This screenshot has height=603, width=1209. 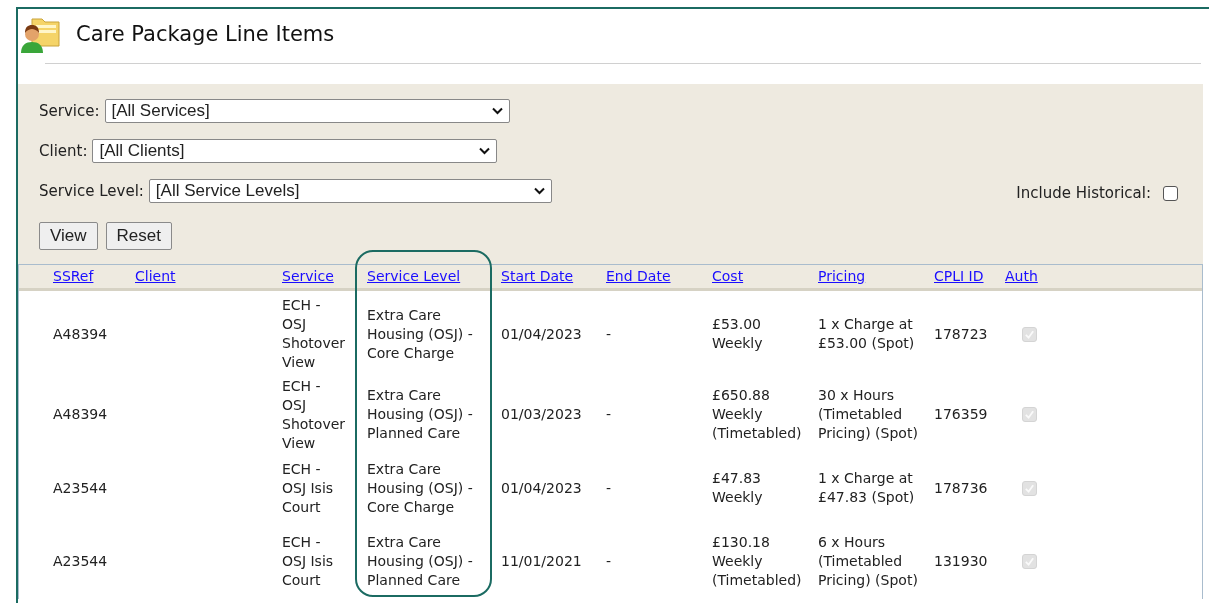 I want to click on filter-label: Service:, so click(x=69, y=111).